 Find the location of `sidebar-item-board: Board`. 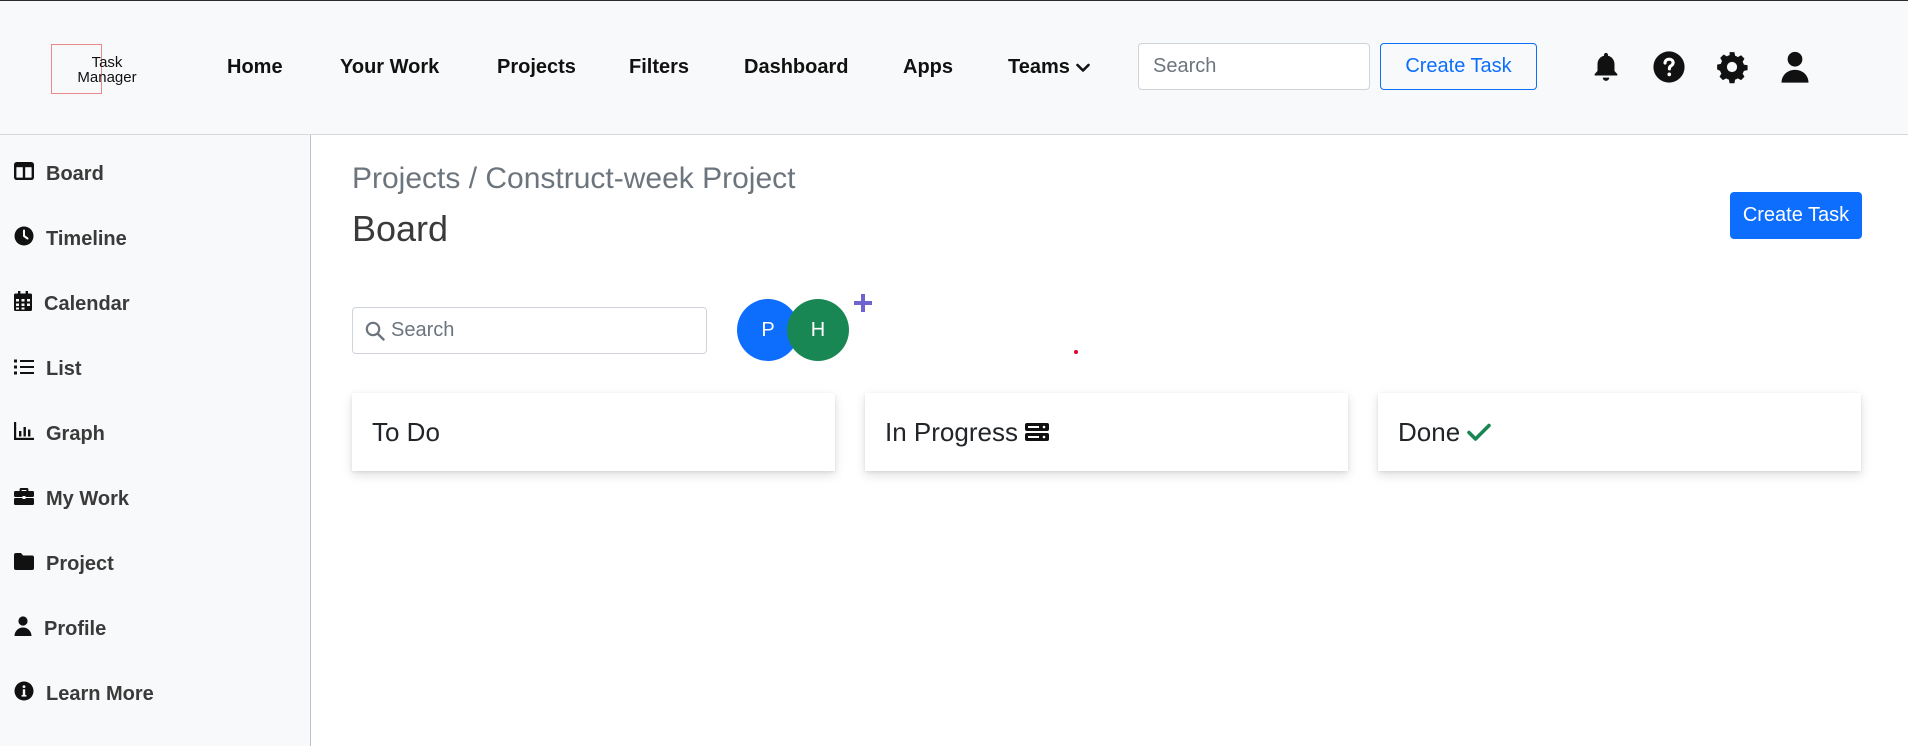

sidebar-item-board: Board is located at coordinates (59, 174).